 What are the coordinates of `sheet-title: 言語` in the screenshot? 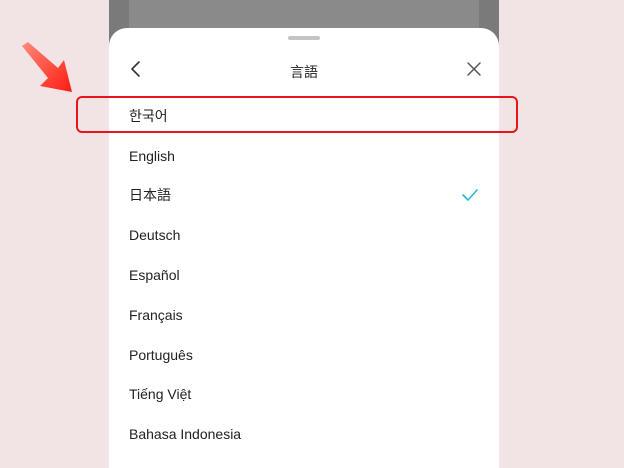 It's located at (304, 72).